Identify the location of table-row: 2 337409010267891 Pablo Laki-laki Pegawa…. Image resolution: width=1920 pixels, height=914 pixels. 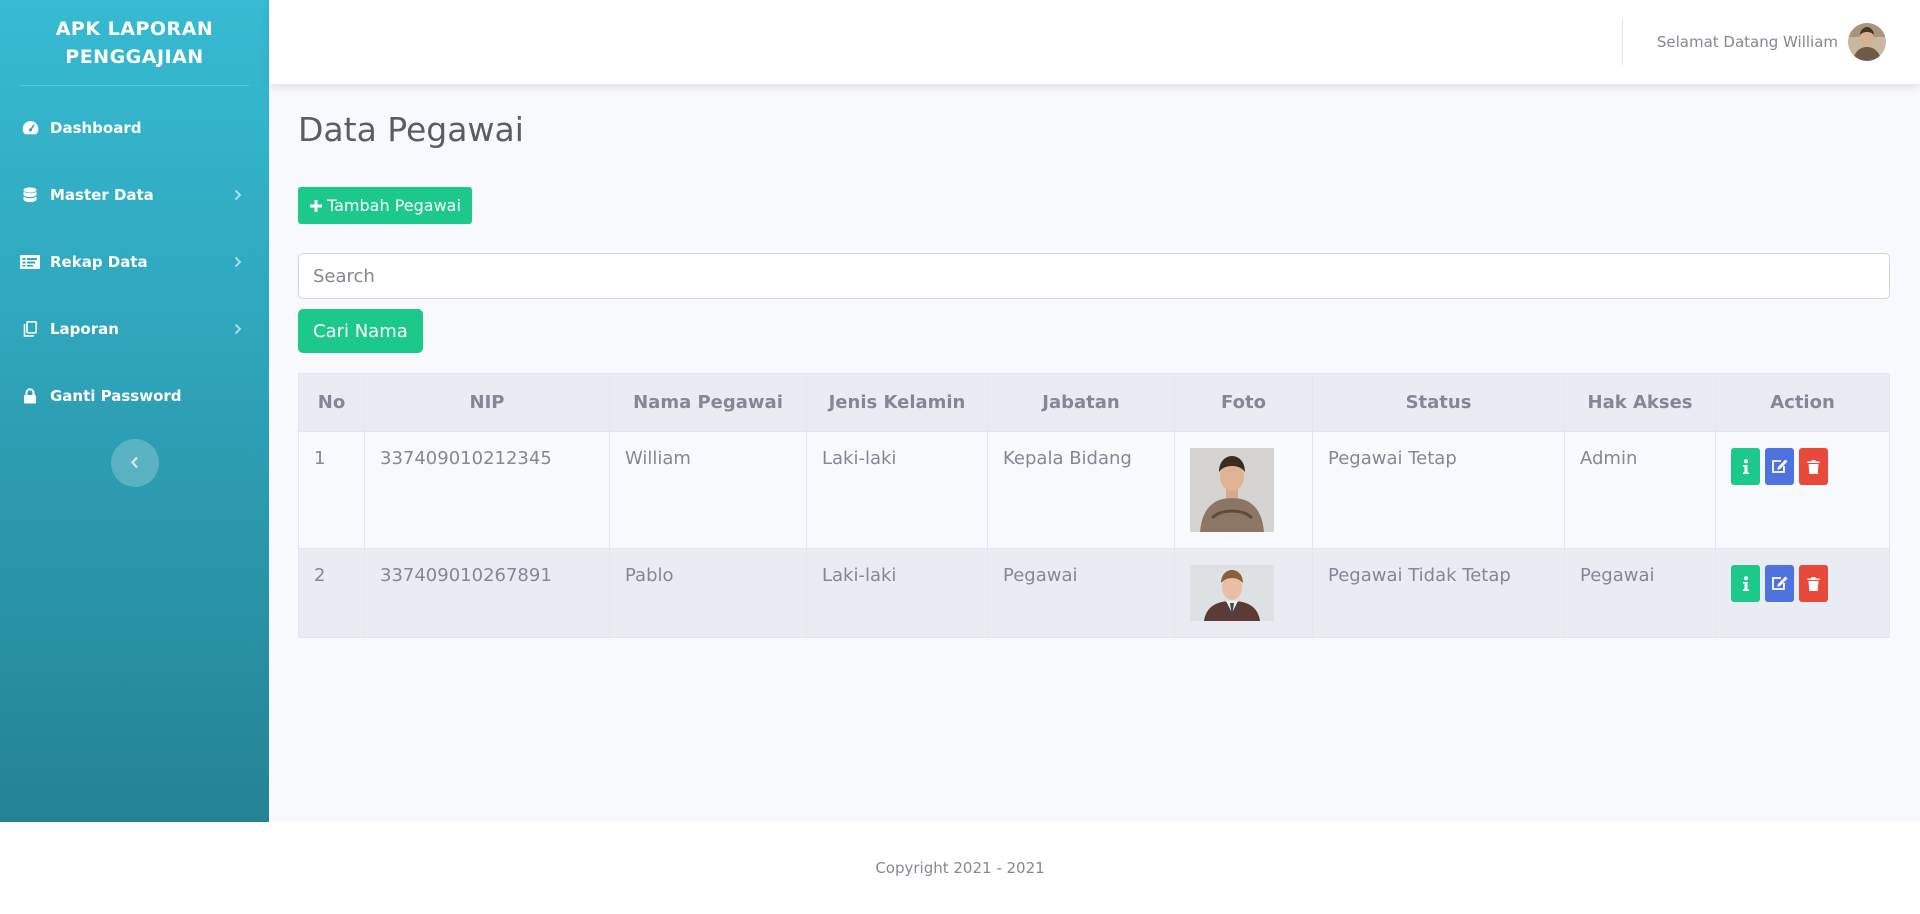
(1094, 593).